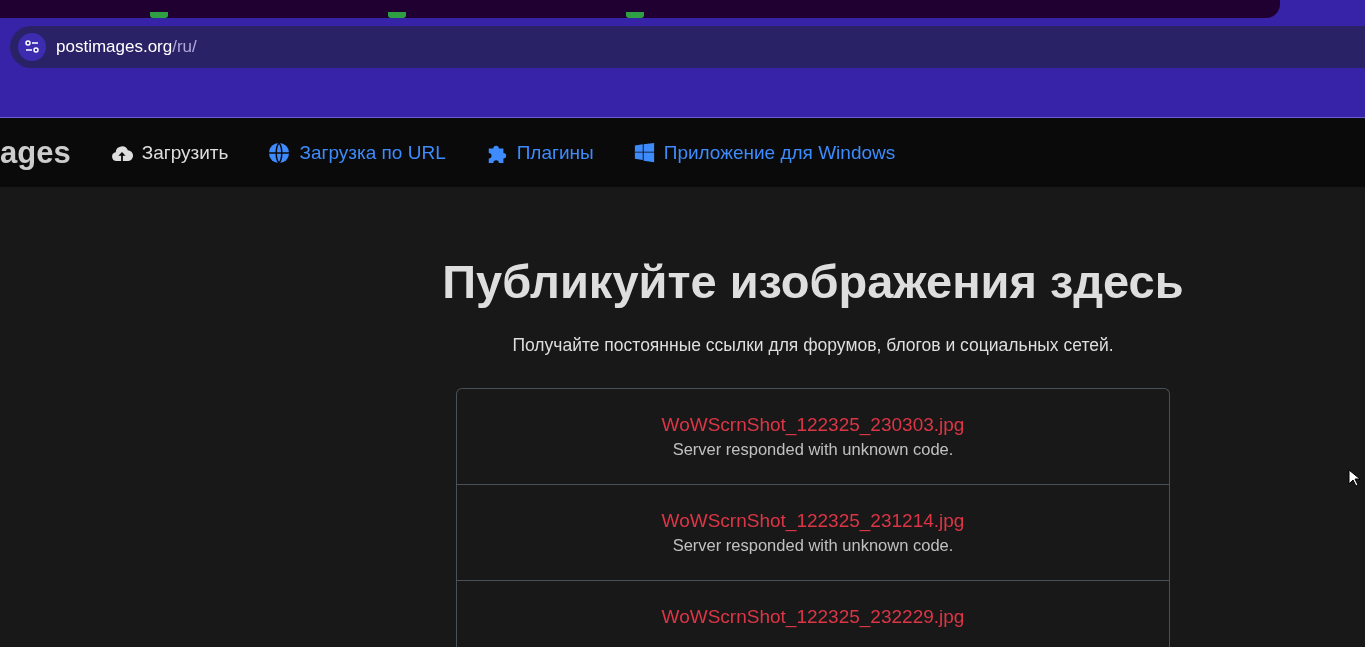 This screenshot has width=1365, height=647. Describe the element at coordinates (35, 152) in the screenshot. I see `site-logo: ages` at that location.